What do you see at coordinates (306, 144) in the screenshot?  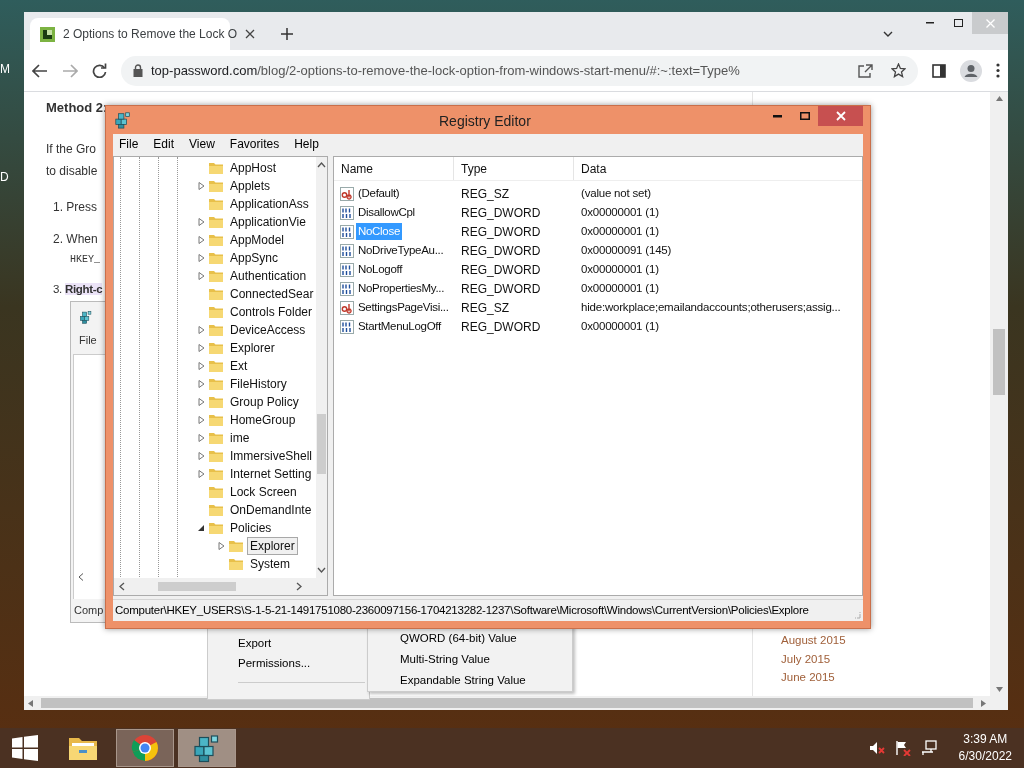 I see `menu-bar-item: Help` at bounding box center [306, 144].